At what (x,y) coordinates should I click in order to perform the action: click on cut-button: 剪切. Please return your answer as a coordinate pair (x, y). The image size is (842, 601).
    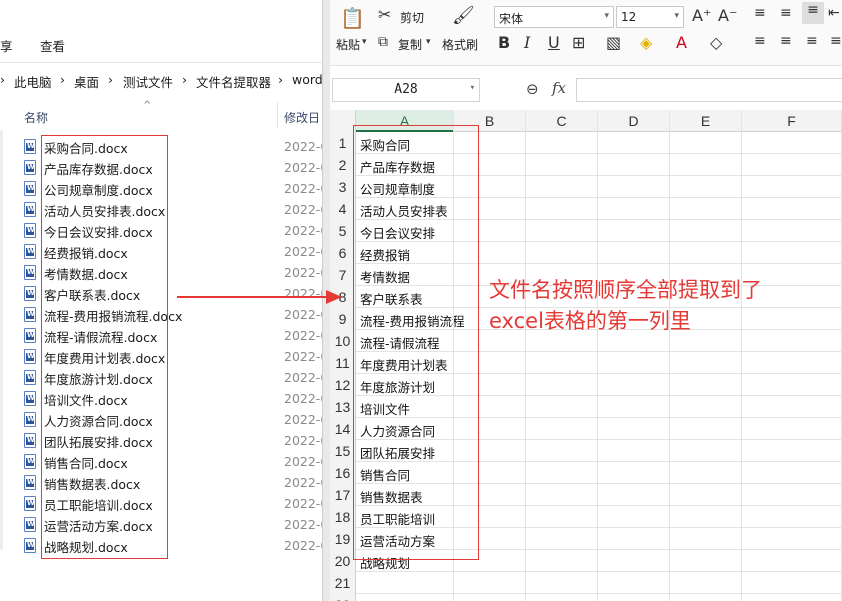
    Looking at the image, I should click on (412, 17).